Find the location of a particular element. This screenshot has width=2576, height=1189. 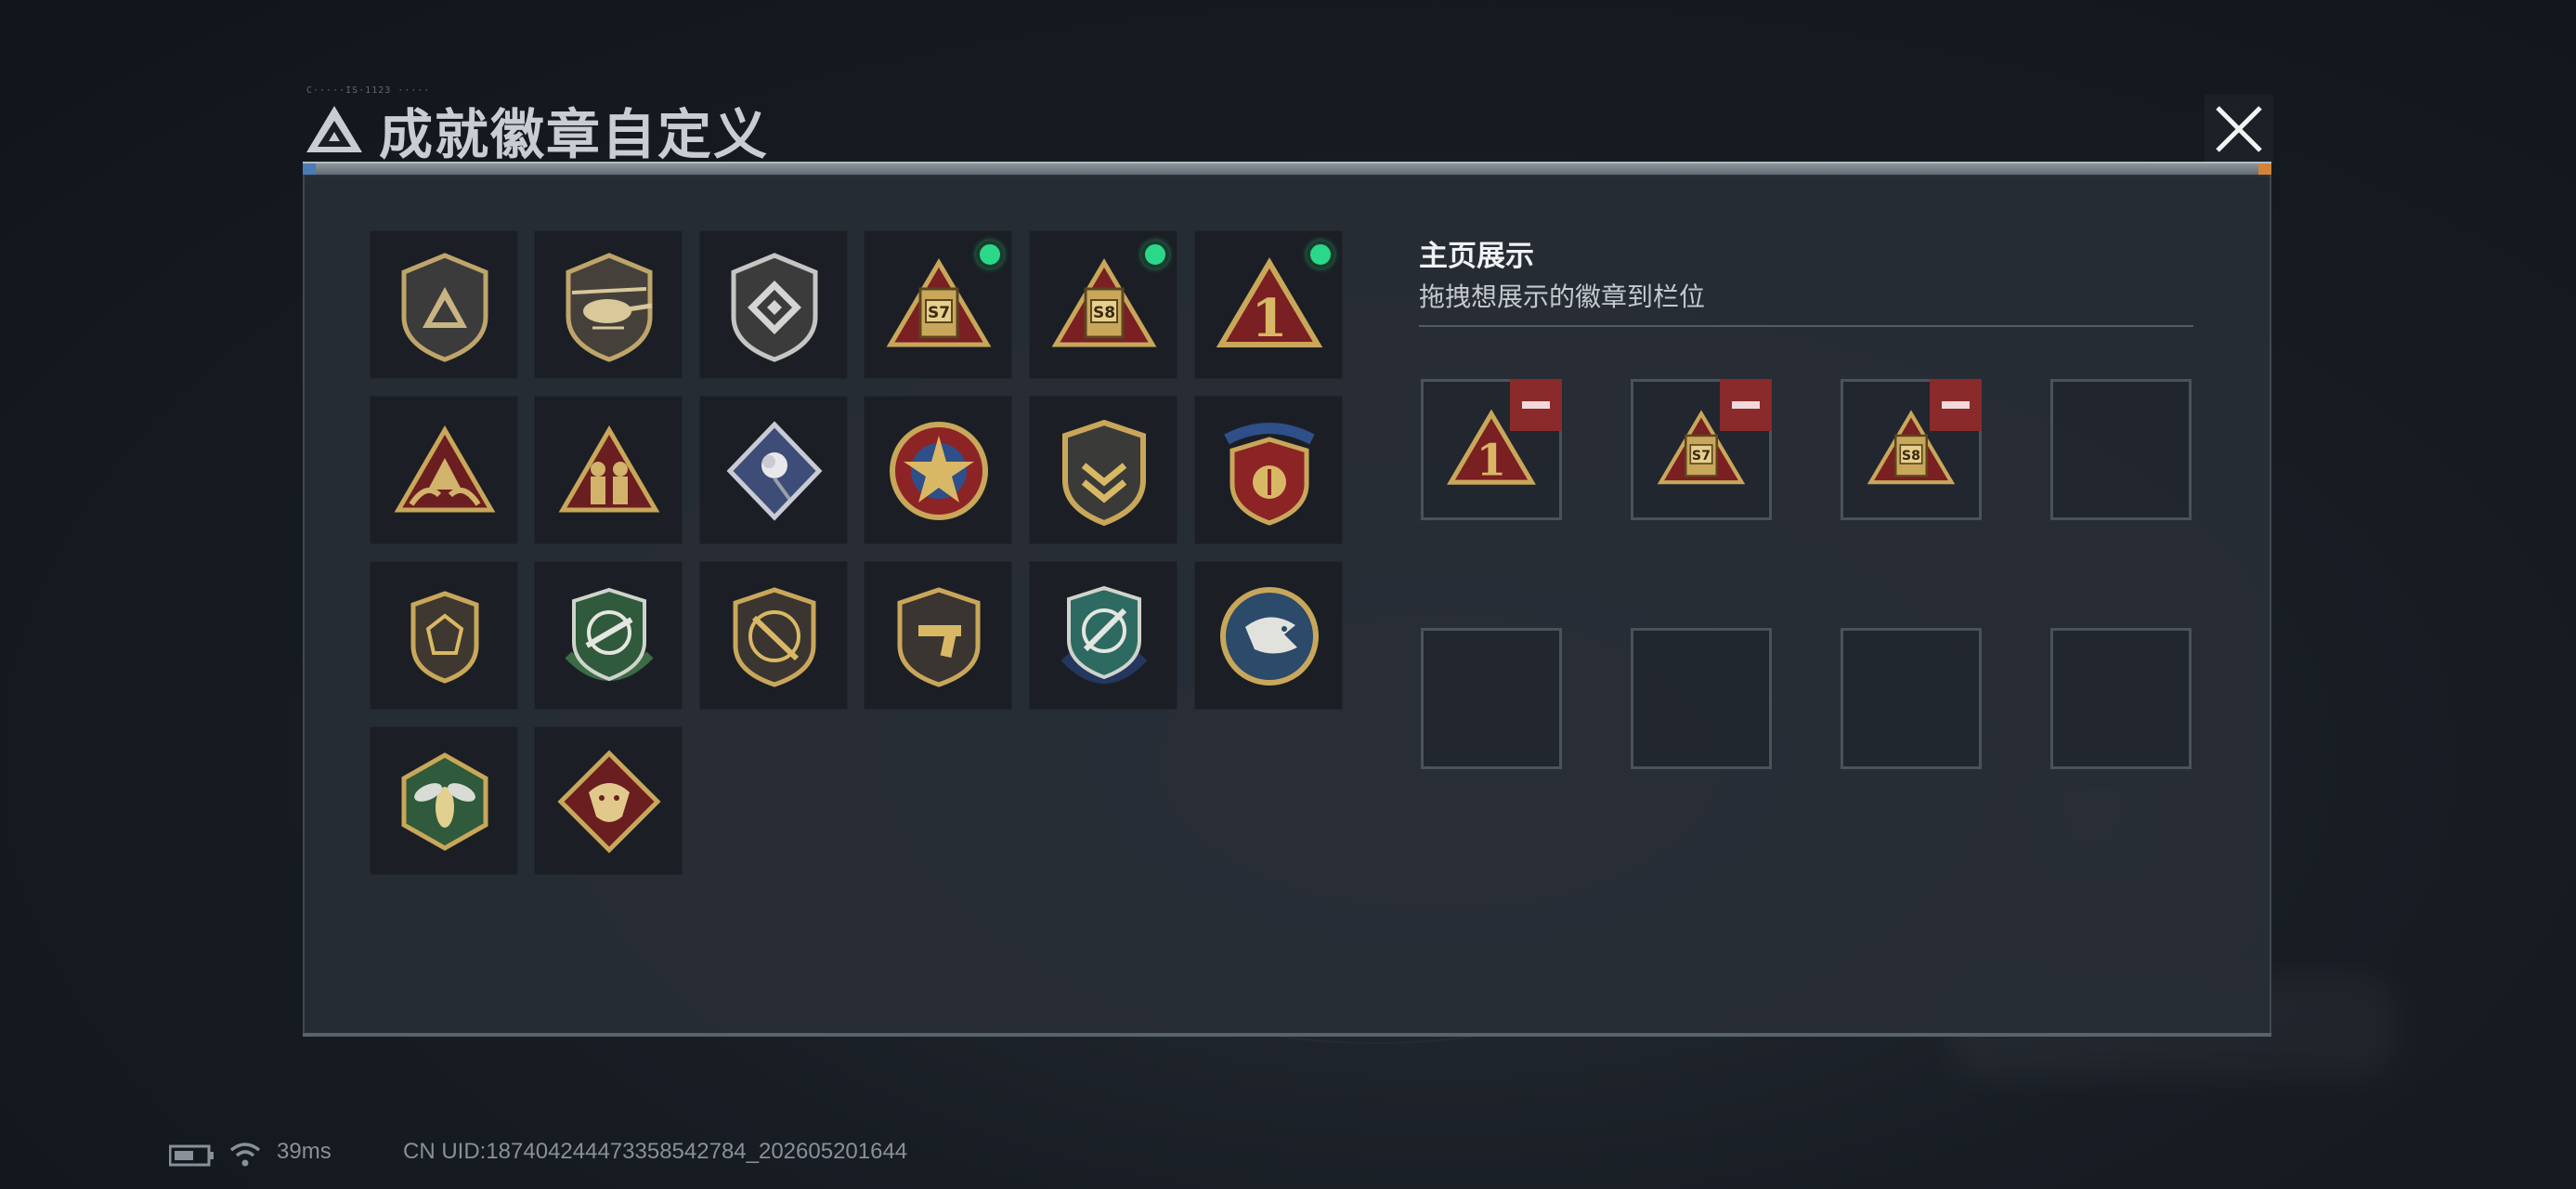

hornet-hexagon-badge-icon is located at coordinates (444, 801).